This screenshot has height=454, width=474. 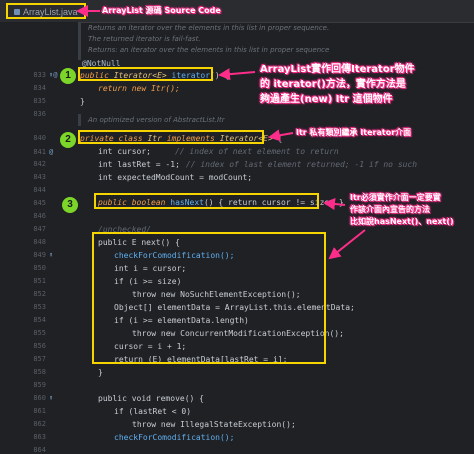 I want to click on annotation-tab-note: ArrayList 源碼 Source Code, so click(x=161, y=10).